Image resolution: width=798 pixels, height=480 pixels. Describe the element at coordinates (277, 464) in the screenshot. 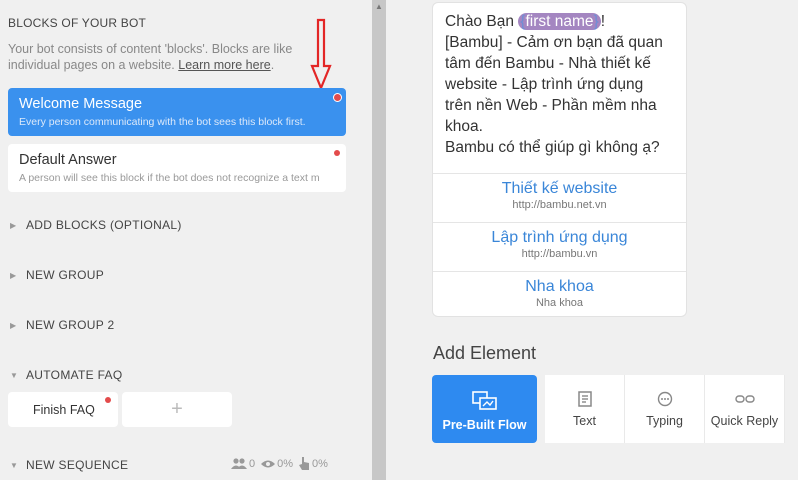

I see `views-stat: 0%` at that location.